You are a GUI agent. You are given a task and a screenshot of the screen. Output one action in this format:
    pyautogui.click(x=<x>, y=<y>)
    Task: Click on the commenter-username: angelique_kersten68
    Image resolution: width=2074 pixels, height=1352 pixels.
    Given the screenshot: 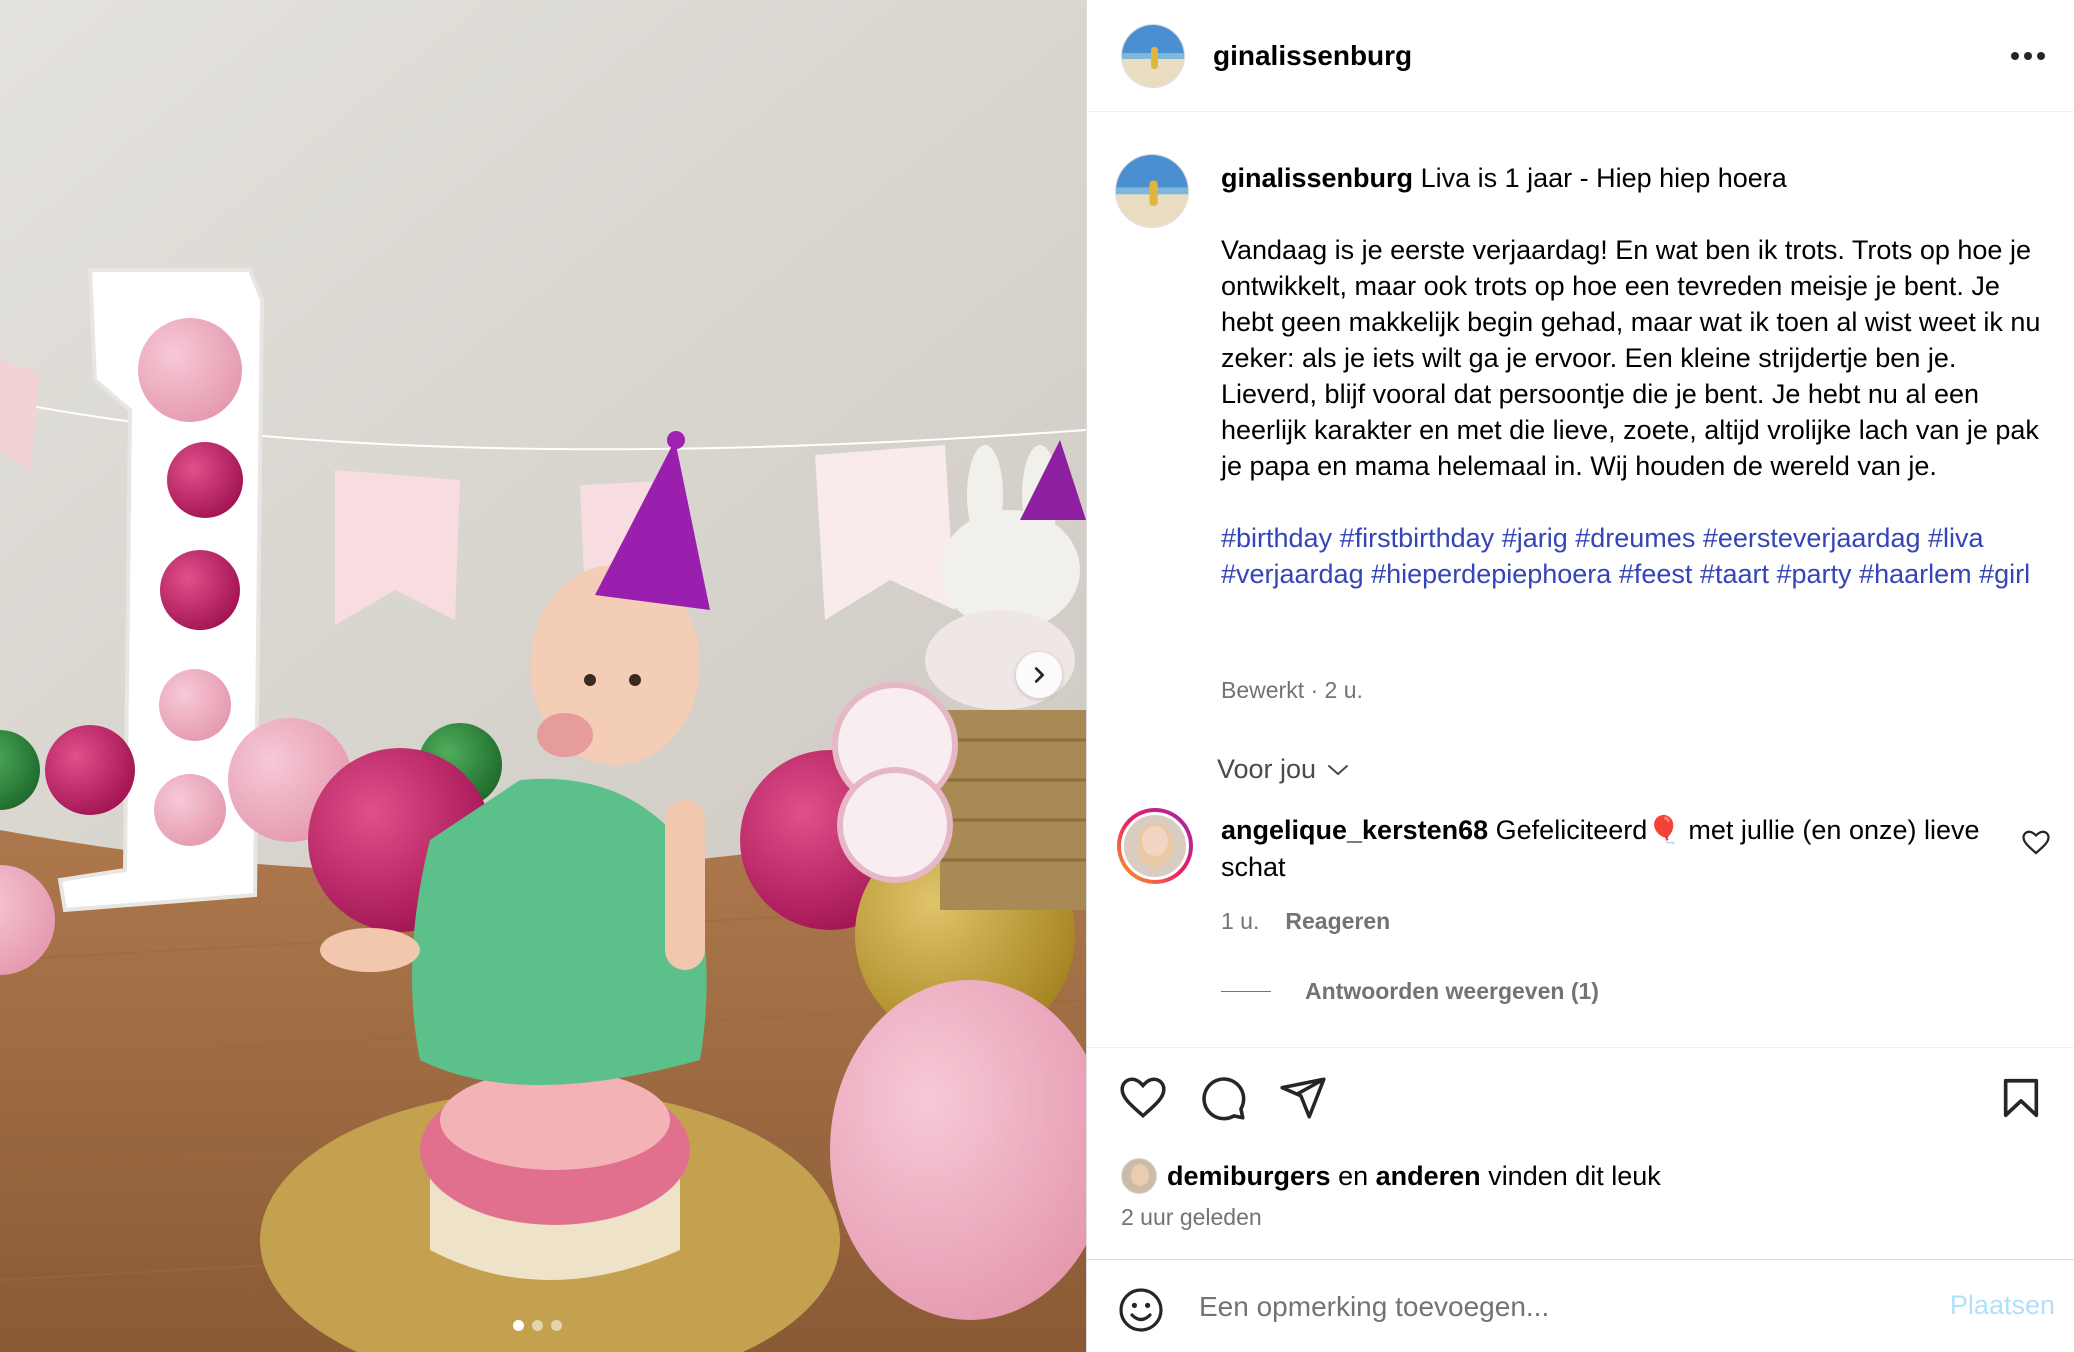 What is the action you would take?
    pyautogui.click(x=1354, y=830)
    